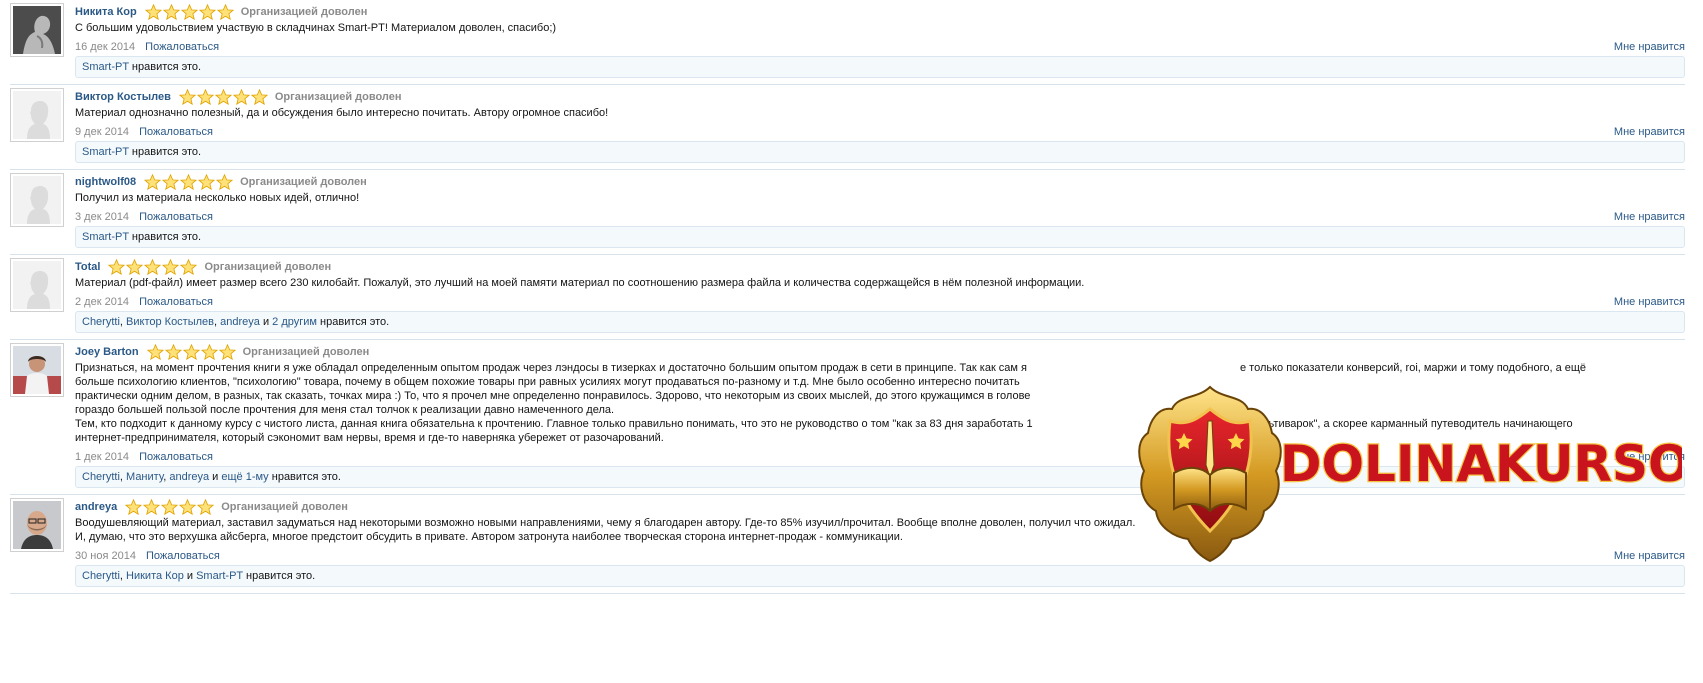 The height and width of the screenshot is (683, 1703). I want to click on review-date: 16 дек 2014, so click(105, 46).